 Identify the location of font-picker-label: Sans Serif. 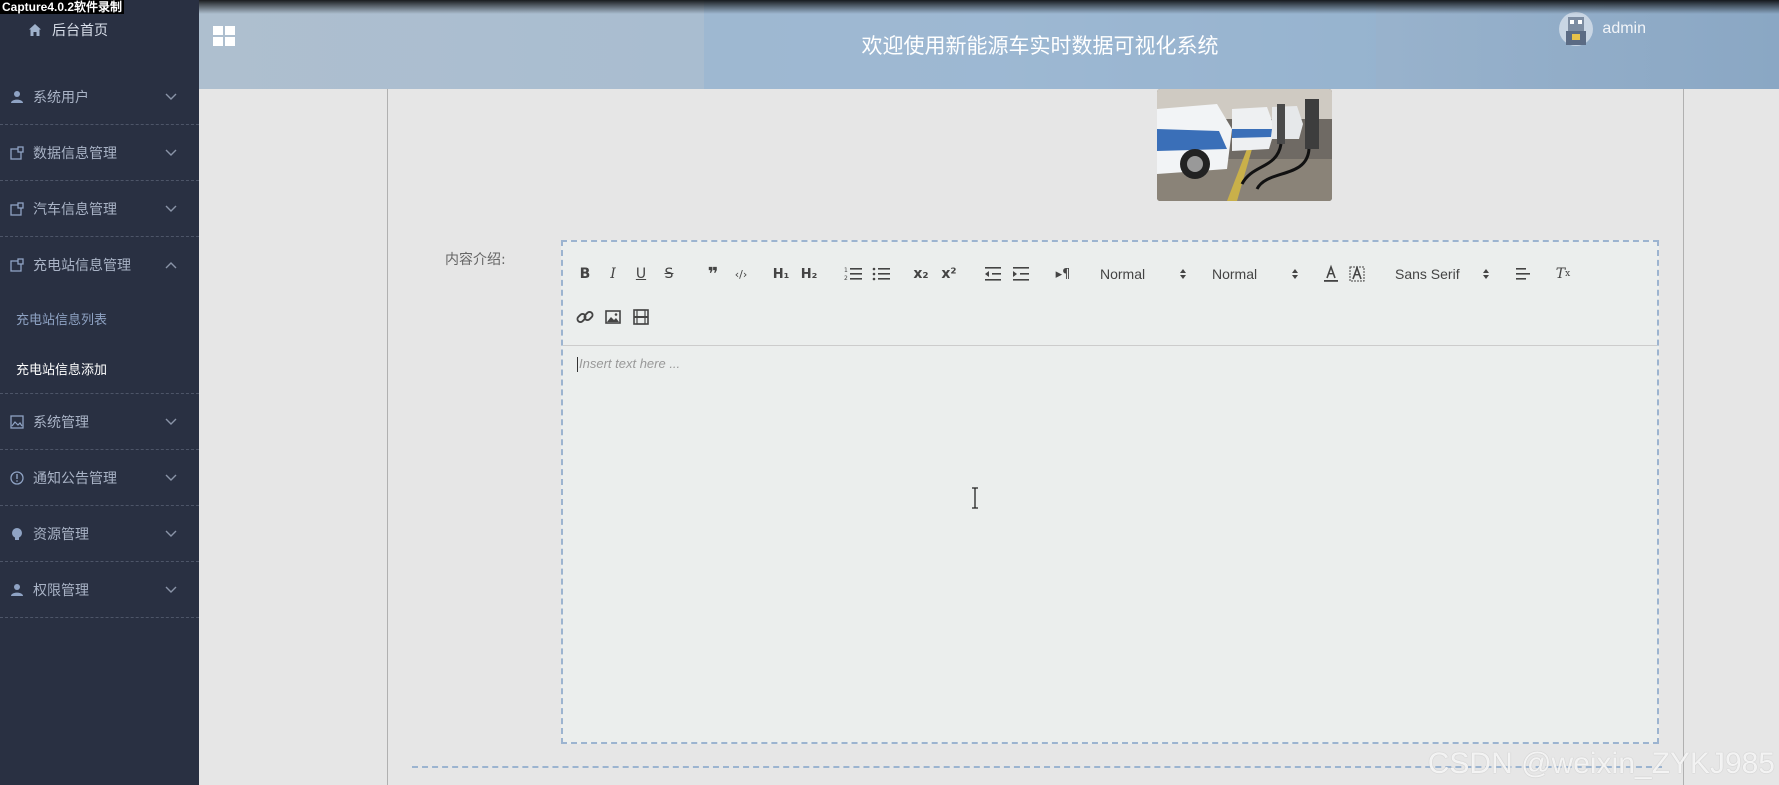
(1427, 274).